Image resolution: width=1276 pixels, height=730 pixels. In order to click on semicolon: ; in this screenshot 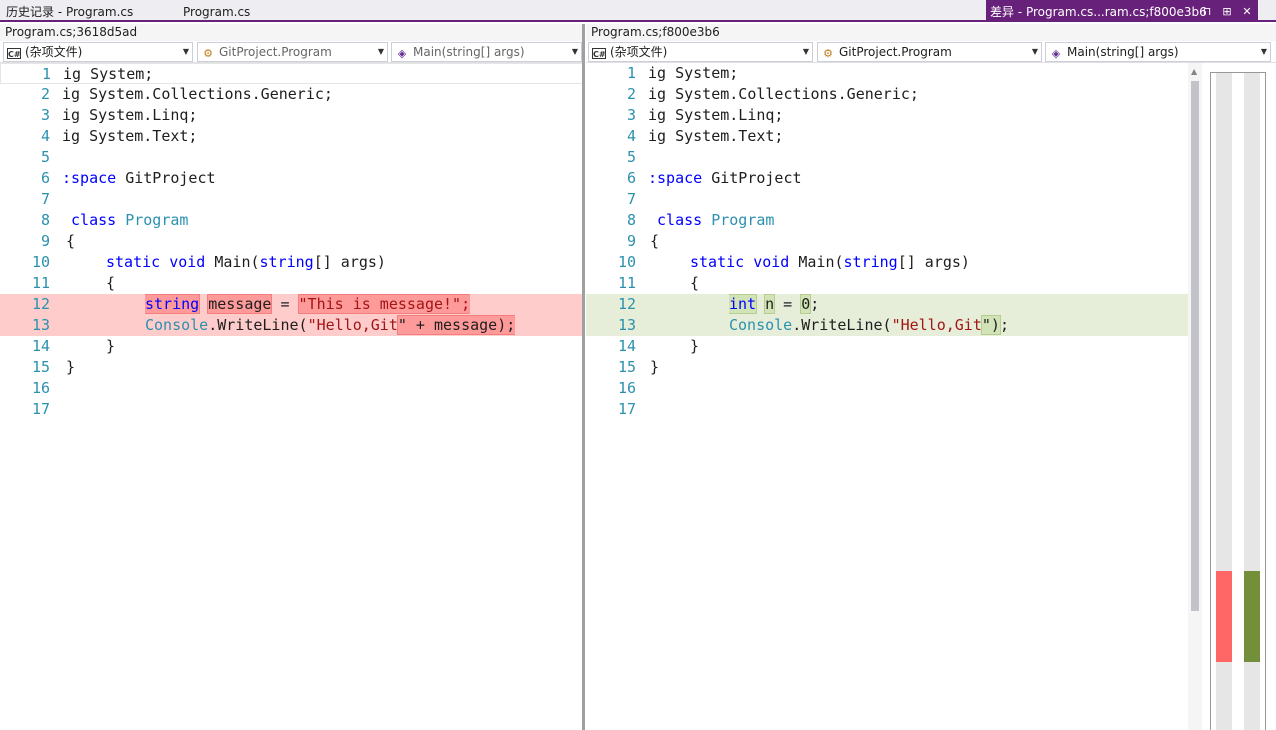, I will do `click(1004, 325)`.